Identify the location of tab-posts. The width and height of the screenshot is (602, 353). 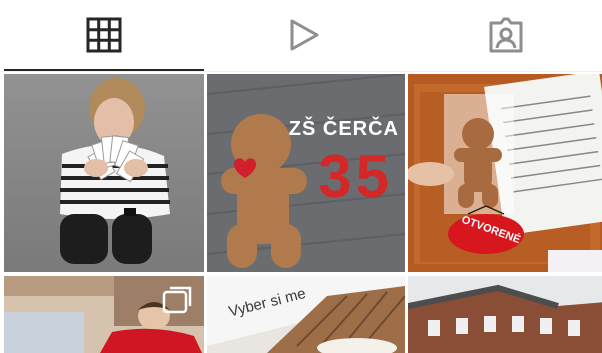
(104, 35).